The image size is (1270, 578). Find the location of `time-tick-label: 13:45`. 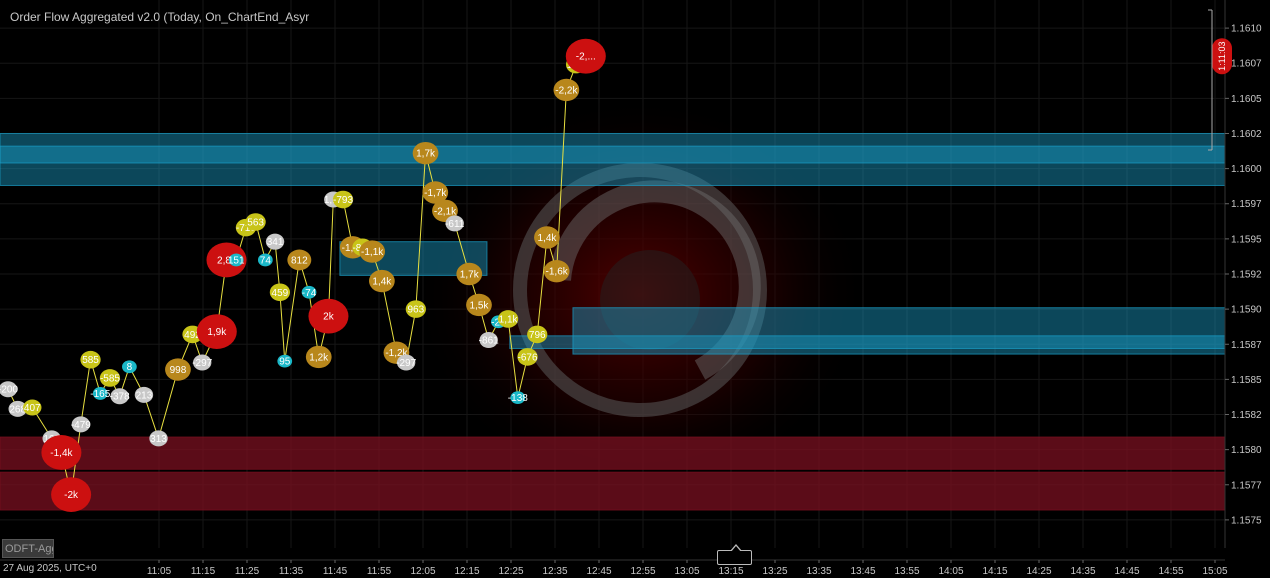

time-tick-label: 13:45 is located at coordinates (862, 571).